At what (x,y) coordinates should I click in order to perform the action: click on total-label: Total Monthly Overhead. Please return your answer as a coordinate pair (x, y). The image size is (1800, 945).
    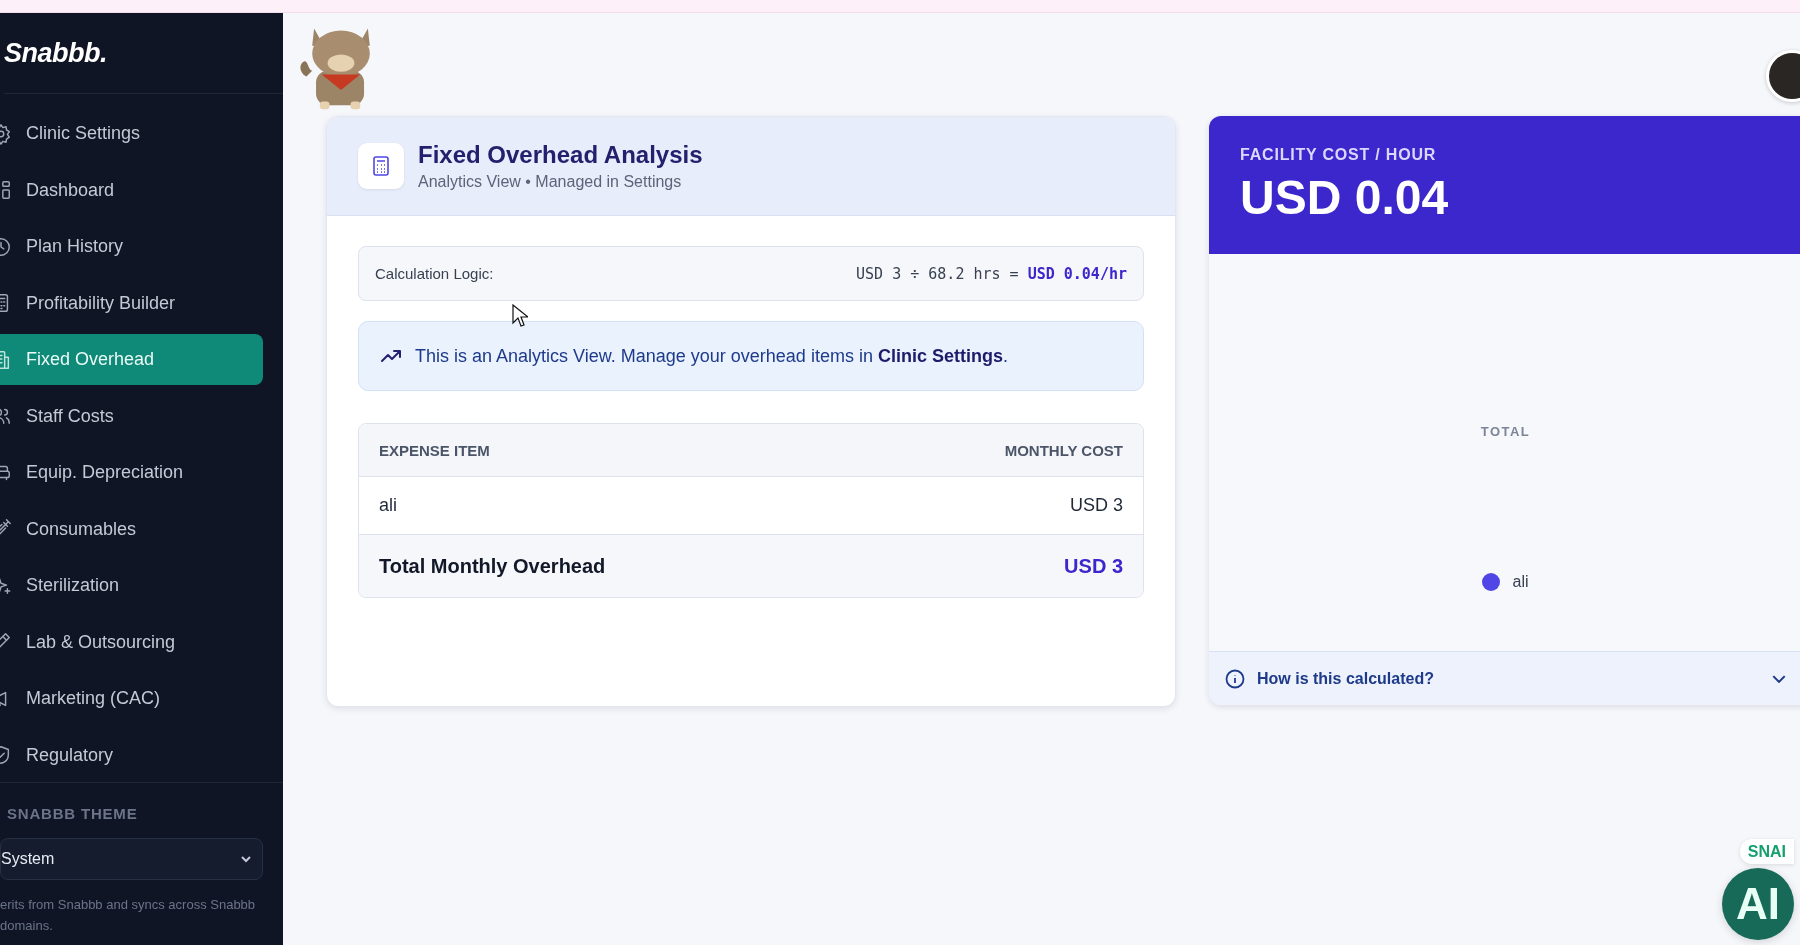
    Looking at the image, I should click on (492, 566).